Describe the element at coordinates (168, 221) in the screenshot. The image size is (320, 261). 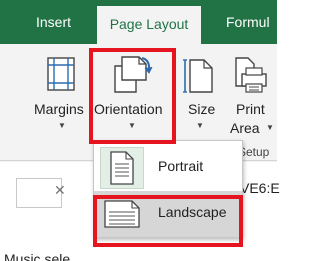
I see `highlight-landscape` at that location.